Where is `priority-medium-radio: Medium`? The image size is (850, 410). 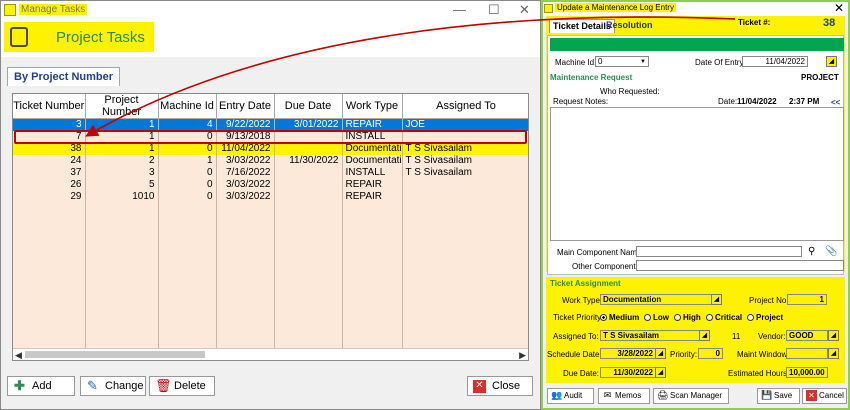 priority-medium-radio: Medium is located at coordinates (619, 317).